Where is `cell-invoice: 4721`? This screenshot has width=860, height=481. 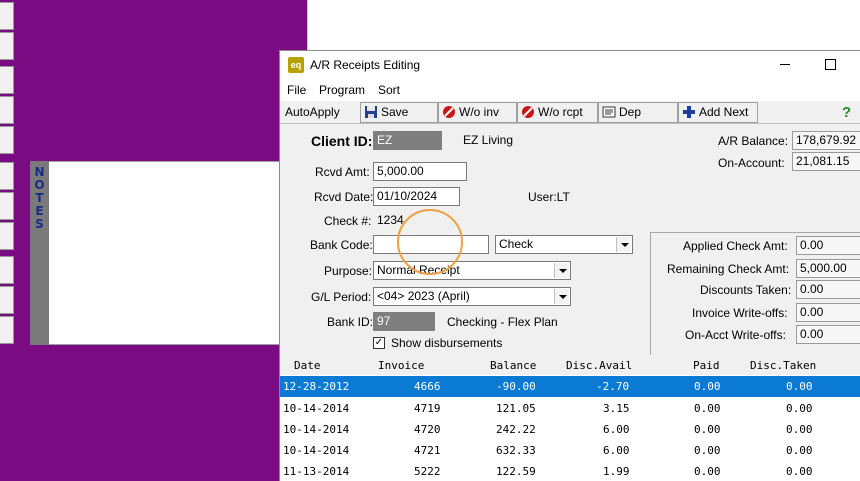
cell-invoice: 4721 is located at coordinates (427, 450).